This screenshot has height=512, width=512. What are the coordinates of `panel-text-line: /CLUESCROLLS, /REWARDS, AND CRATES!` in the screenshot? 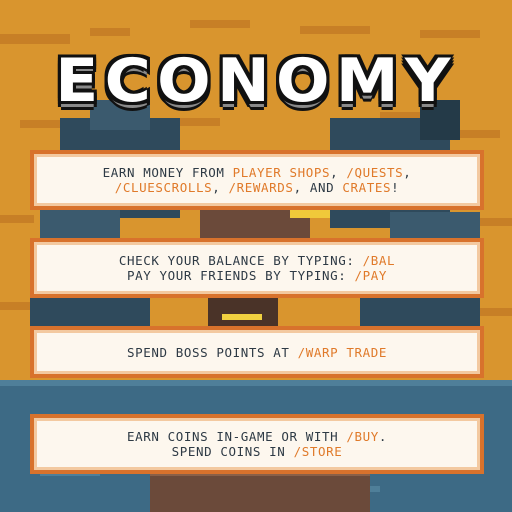 It's located at (257, 187).